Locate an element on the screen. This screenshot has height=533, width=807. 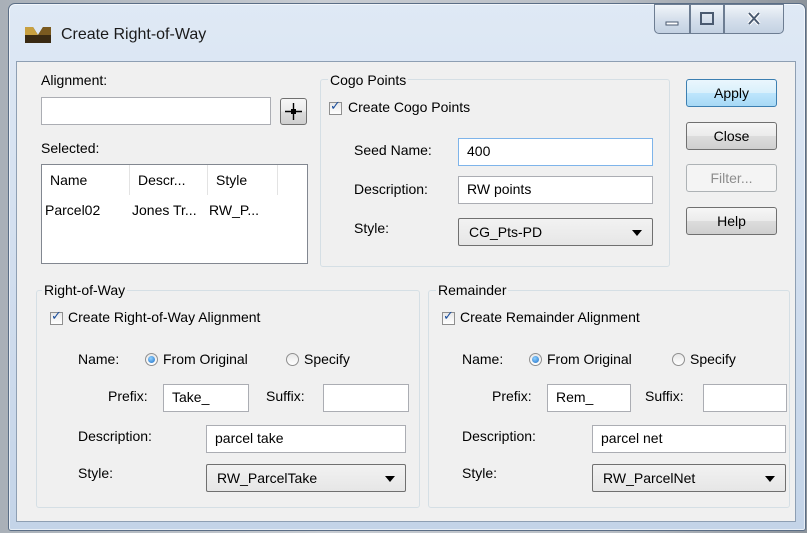
create-right-of-way-label: Create Right-of-Way Alignment is located at coordinates (164, 317).